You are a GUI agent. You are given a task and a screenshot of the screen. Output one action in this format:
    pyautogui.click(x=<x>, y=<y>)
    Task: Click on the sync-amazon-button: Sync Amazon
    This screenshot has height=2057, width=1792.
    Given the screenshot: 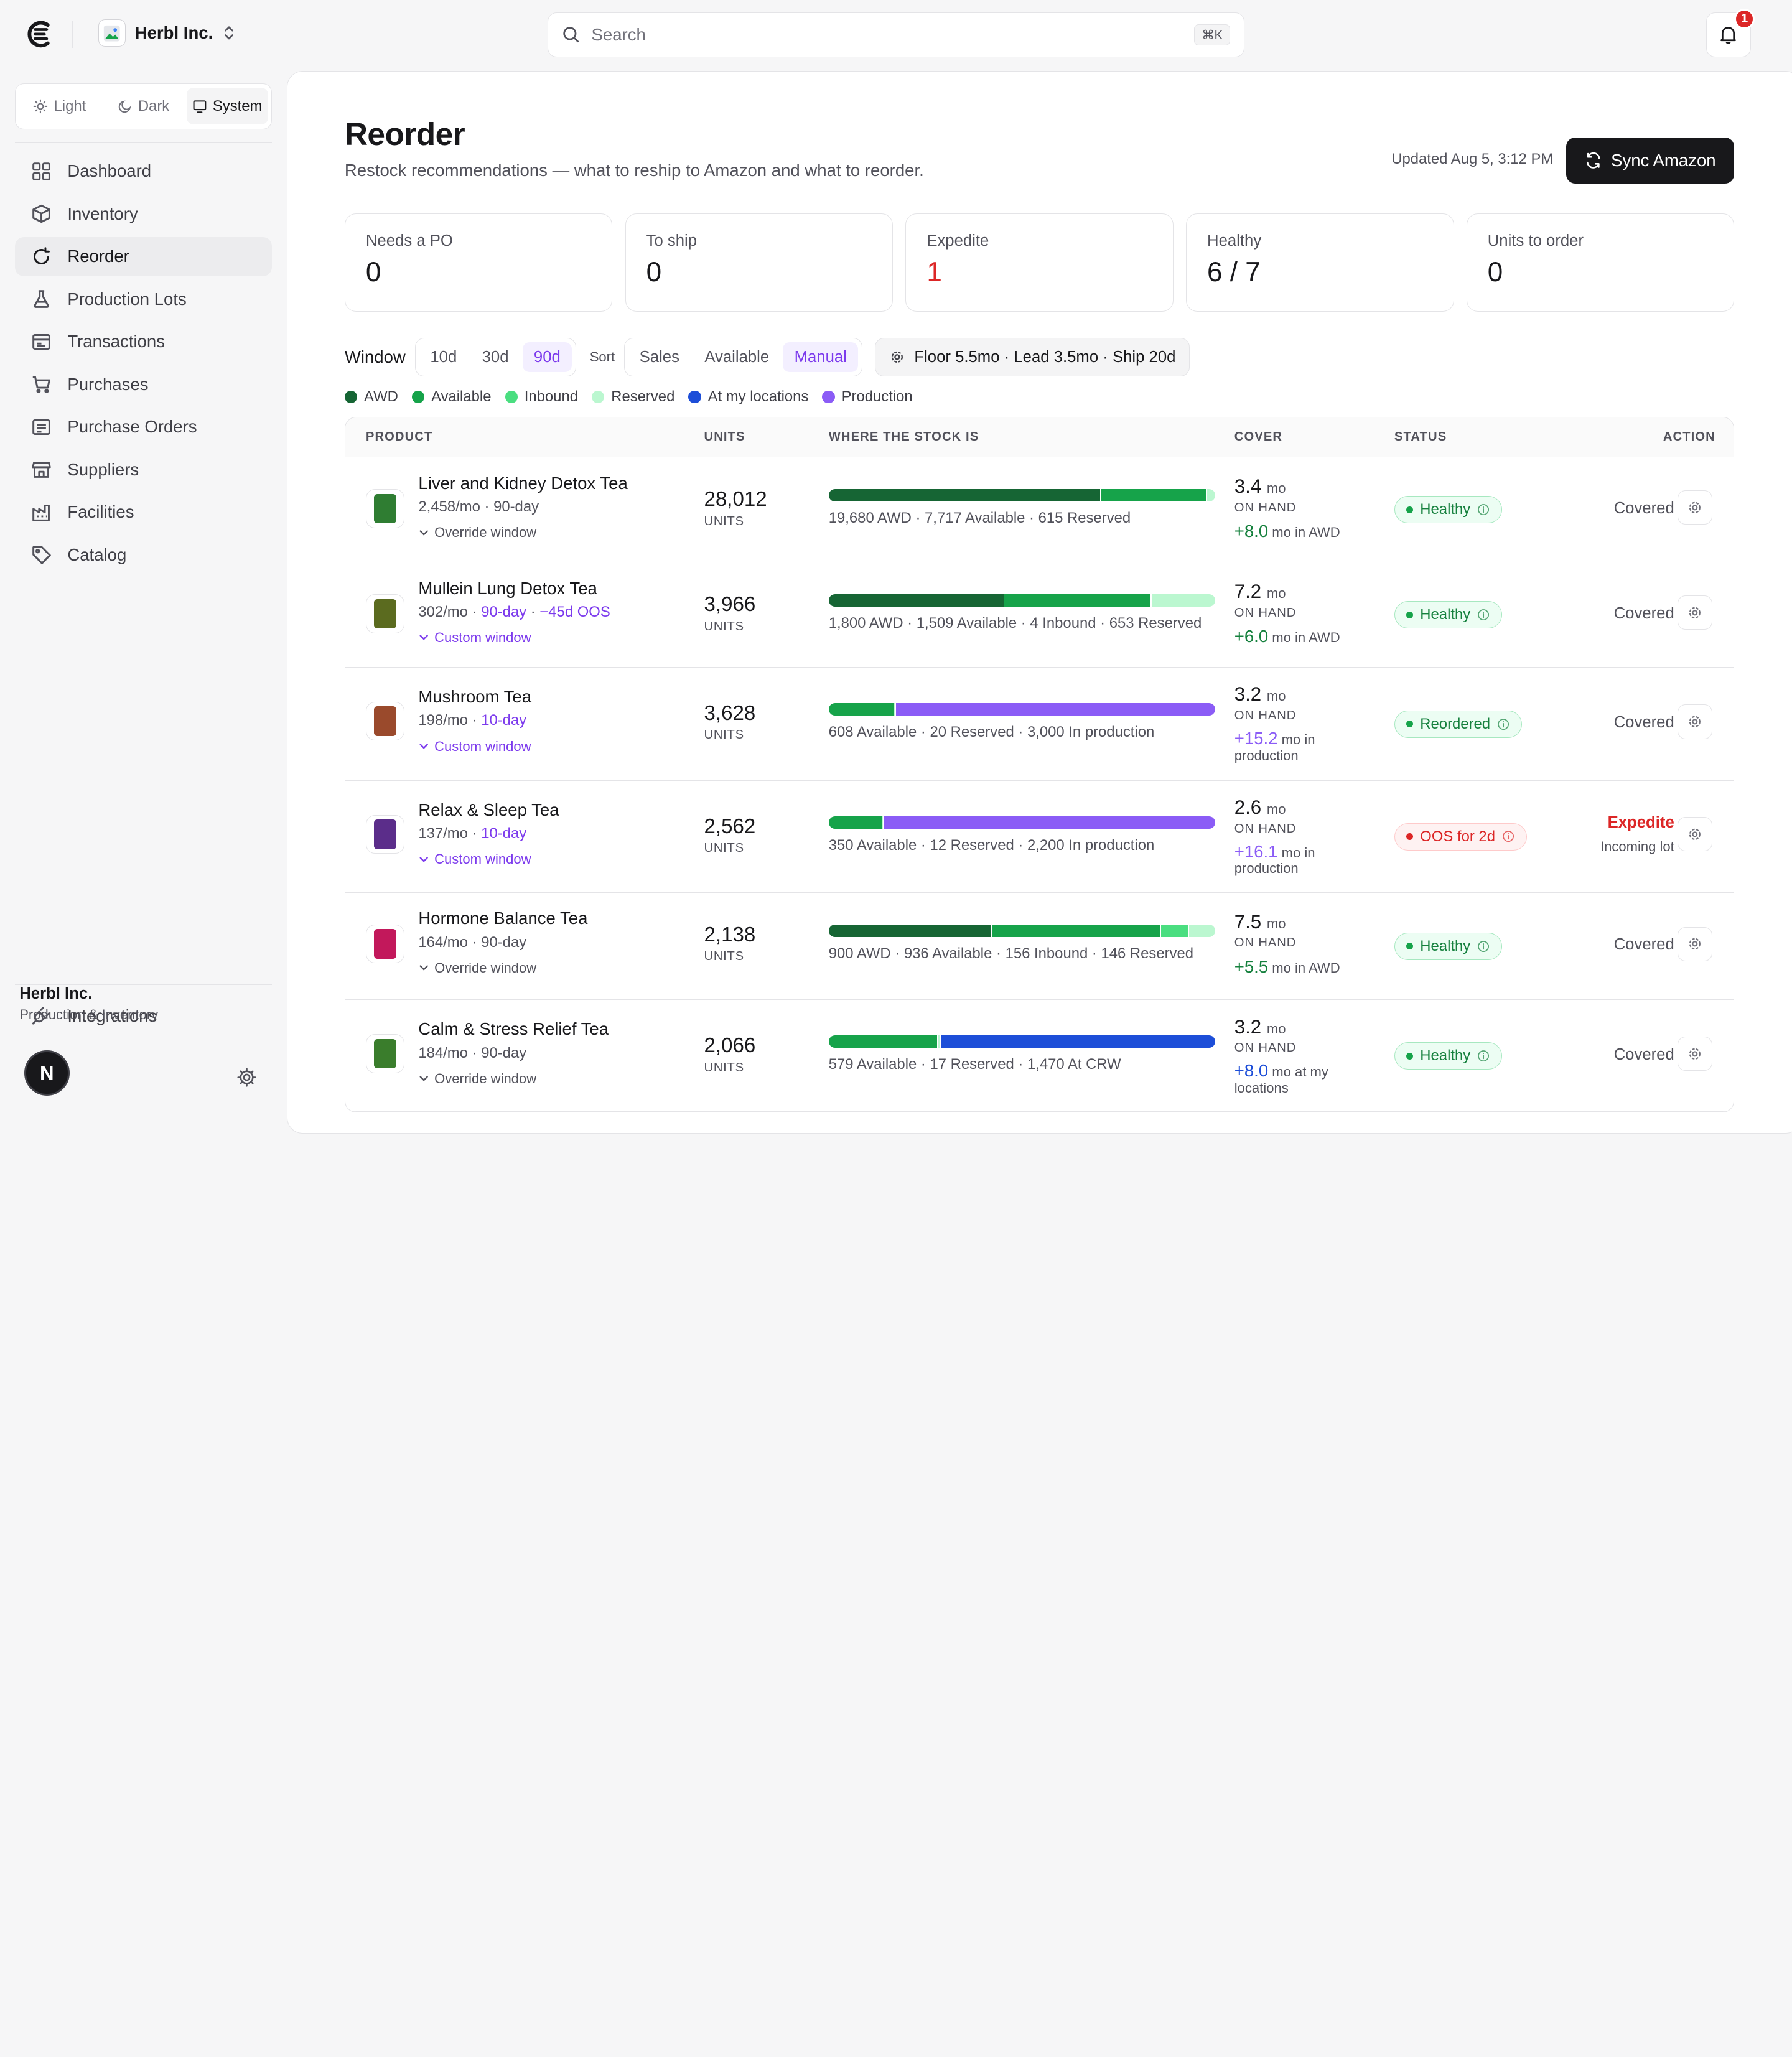 What is the action you would take?
    pyautogui.click(x=1650, y=161)
    